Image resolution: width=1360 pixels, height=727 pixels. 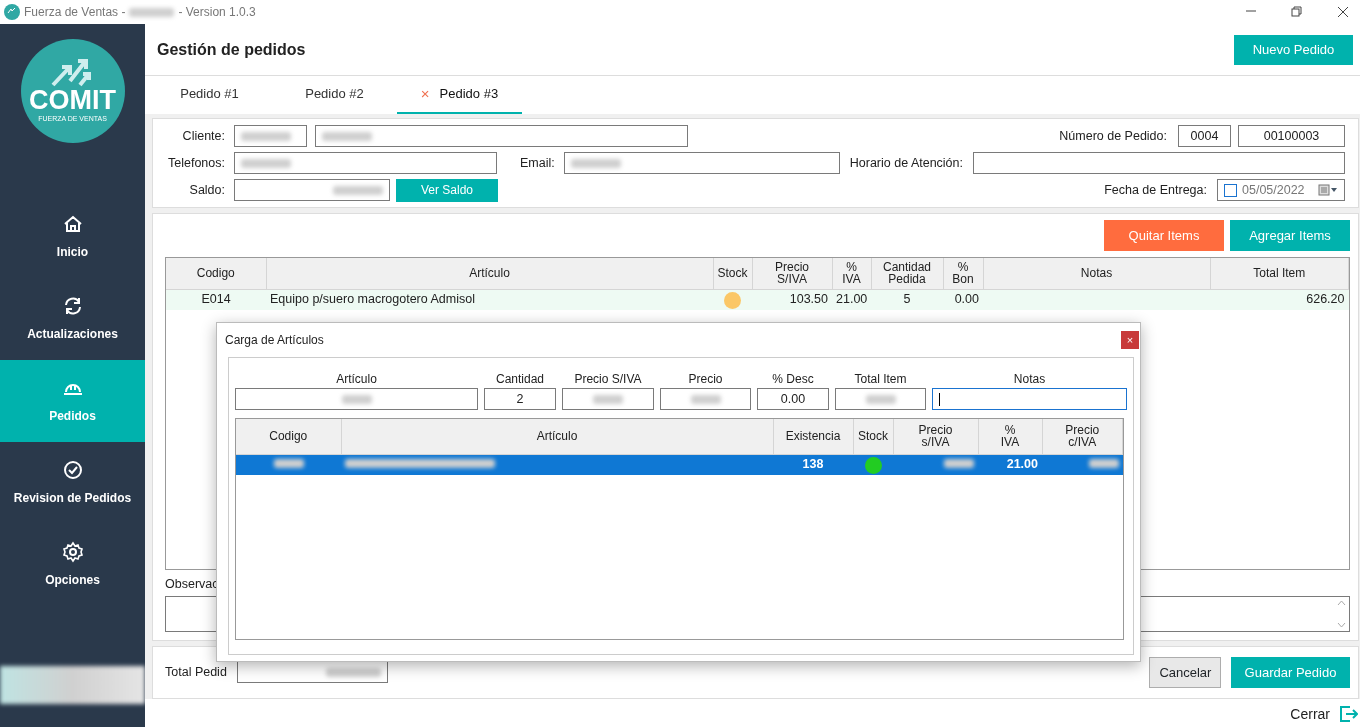 What do you see at coordinates (793, 399) in the screenshot?
I see `input-field: 0.00` at bounding box center [793, 399].